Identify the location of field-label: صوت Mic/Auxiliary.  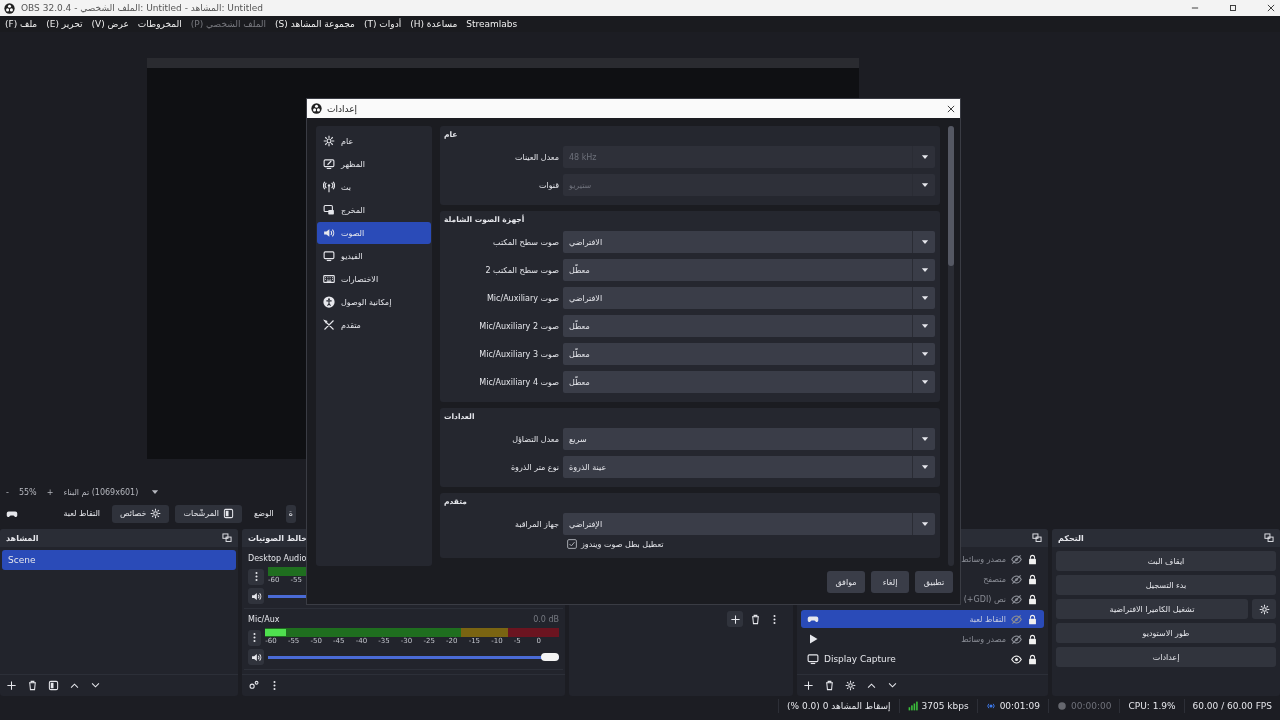
(522, 298).